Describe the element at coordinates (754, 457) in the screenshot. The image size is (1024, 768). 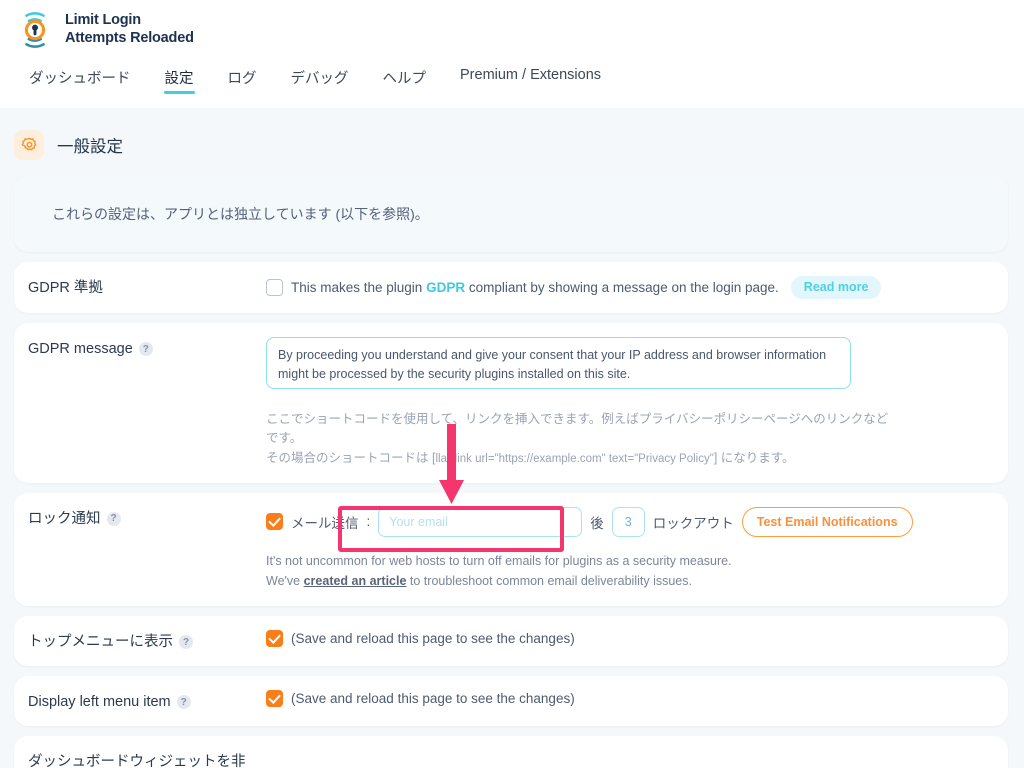
I see `helper-line-3-post: ] になります。` at that location.